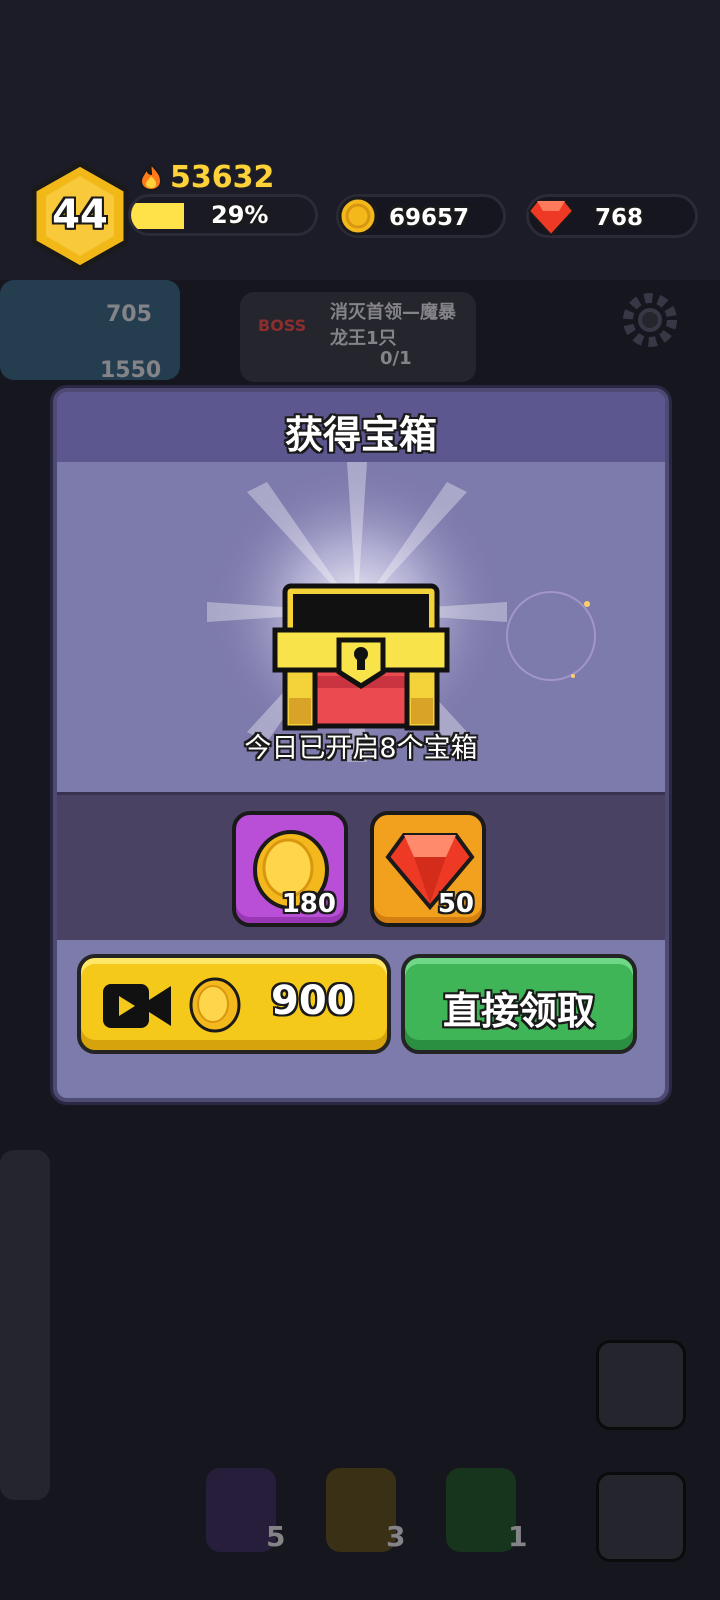 The image size is (720, 1600). I want to click on gem-amount: 768, so click(619, 218).